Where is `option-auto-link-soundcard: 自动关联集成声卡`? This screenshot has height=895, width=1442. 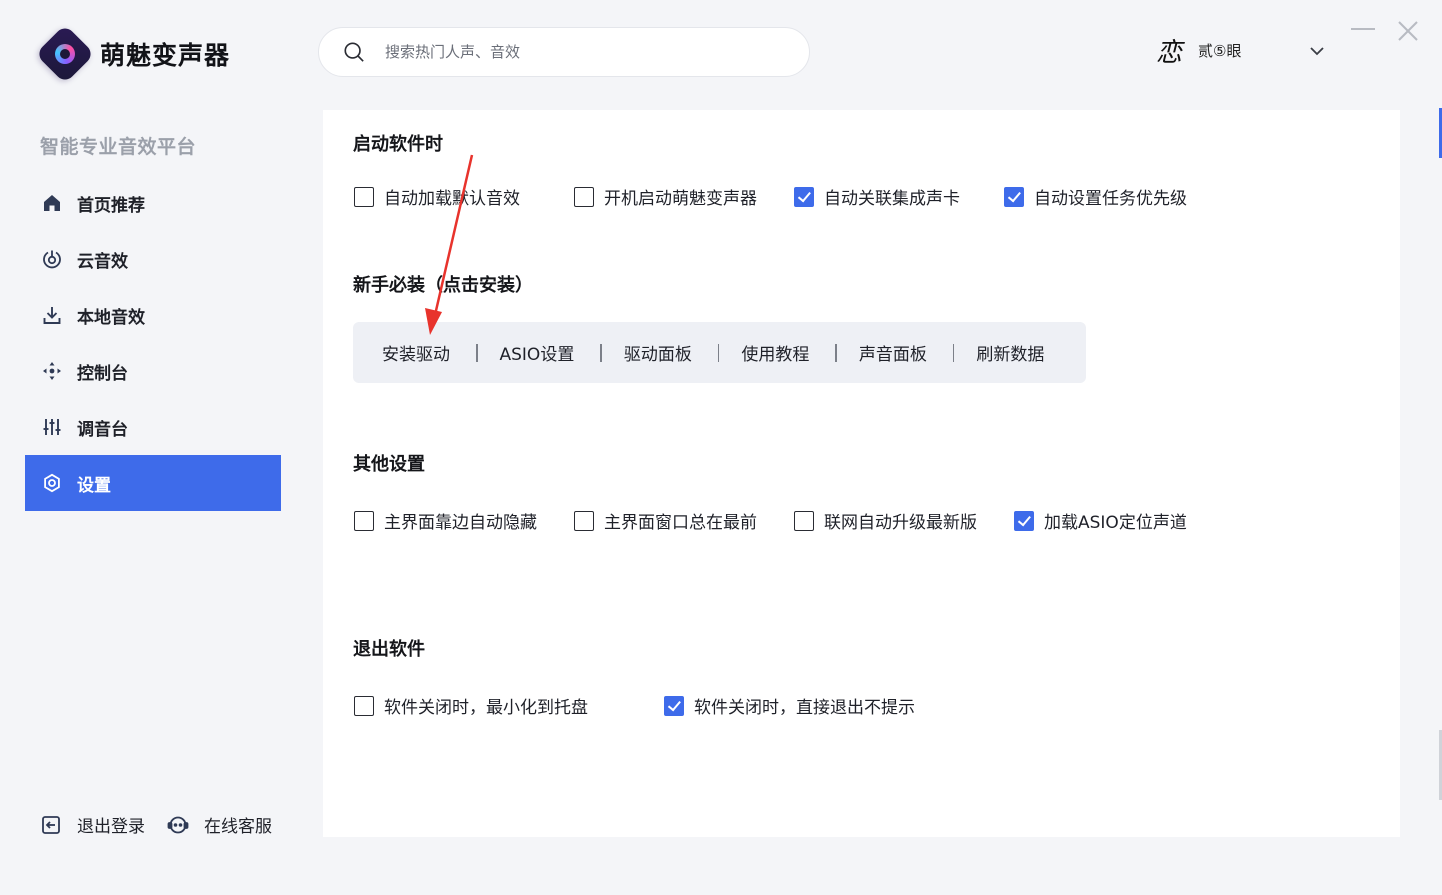
option-auto-link-soundcard: 自动关联集成声卡 is located at coordinates (899, 196).